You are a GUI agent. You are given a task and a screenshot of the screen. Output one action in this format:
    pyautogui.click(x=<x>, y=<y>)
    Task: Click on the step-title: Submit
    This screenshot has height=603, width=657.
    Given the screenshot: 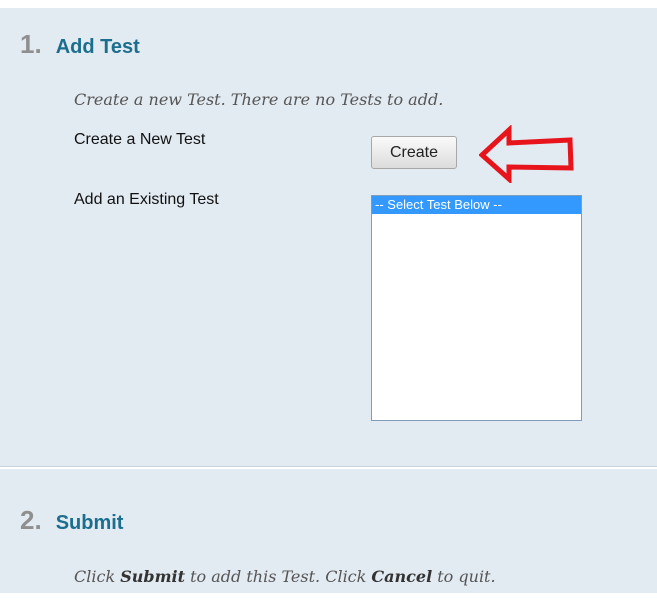 What is the action you would take?
    pyautogui.click(x=89, y=523)
    